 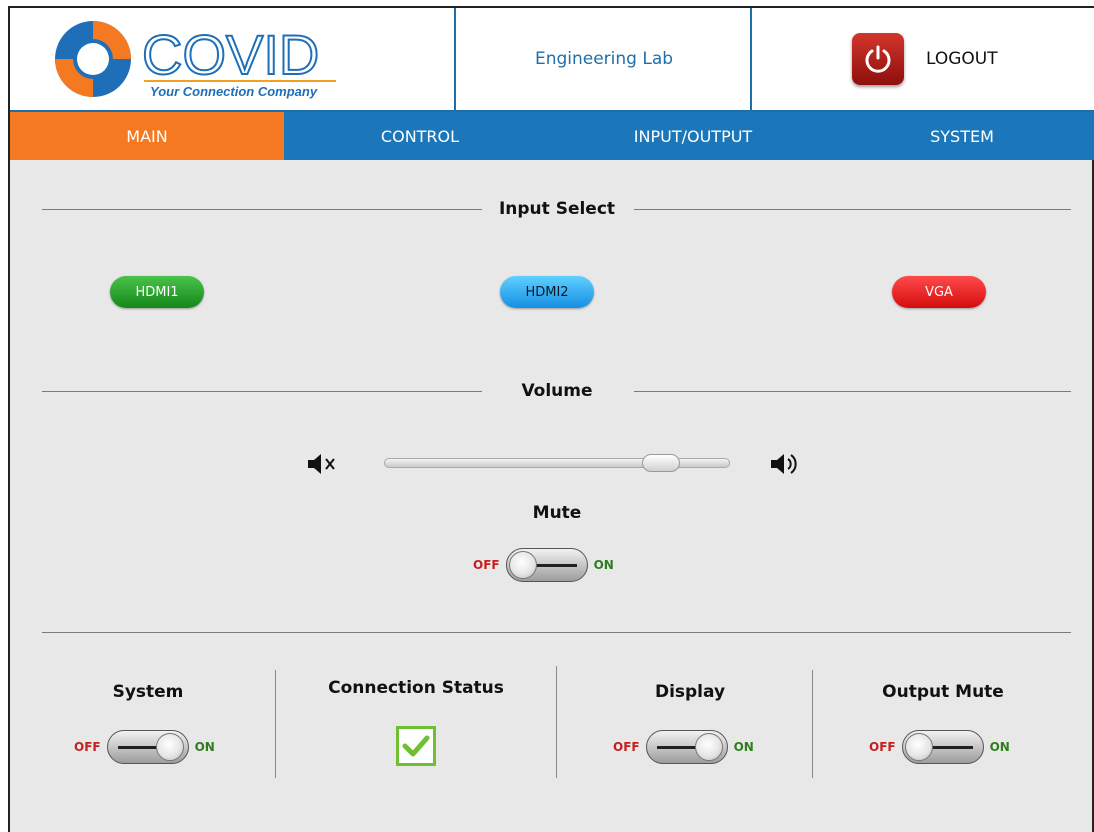 I want to click on power-icon, so click(x=878, y=59).